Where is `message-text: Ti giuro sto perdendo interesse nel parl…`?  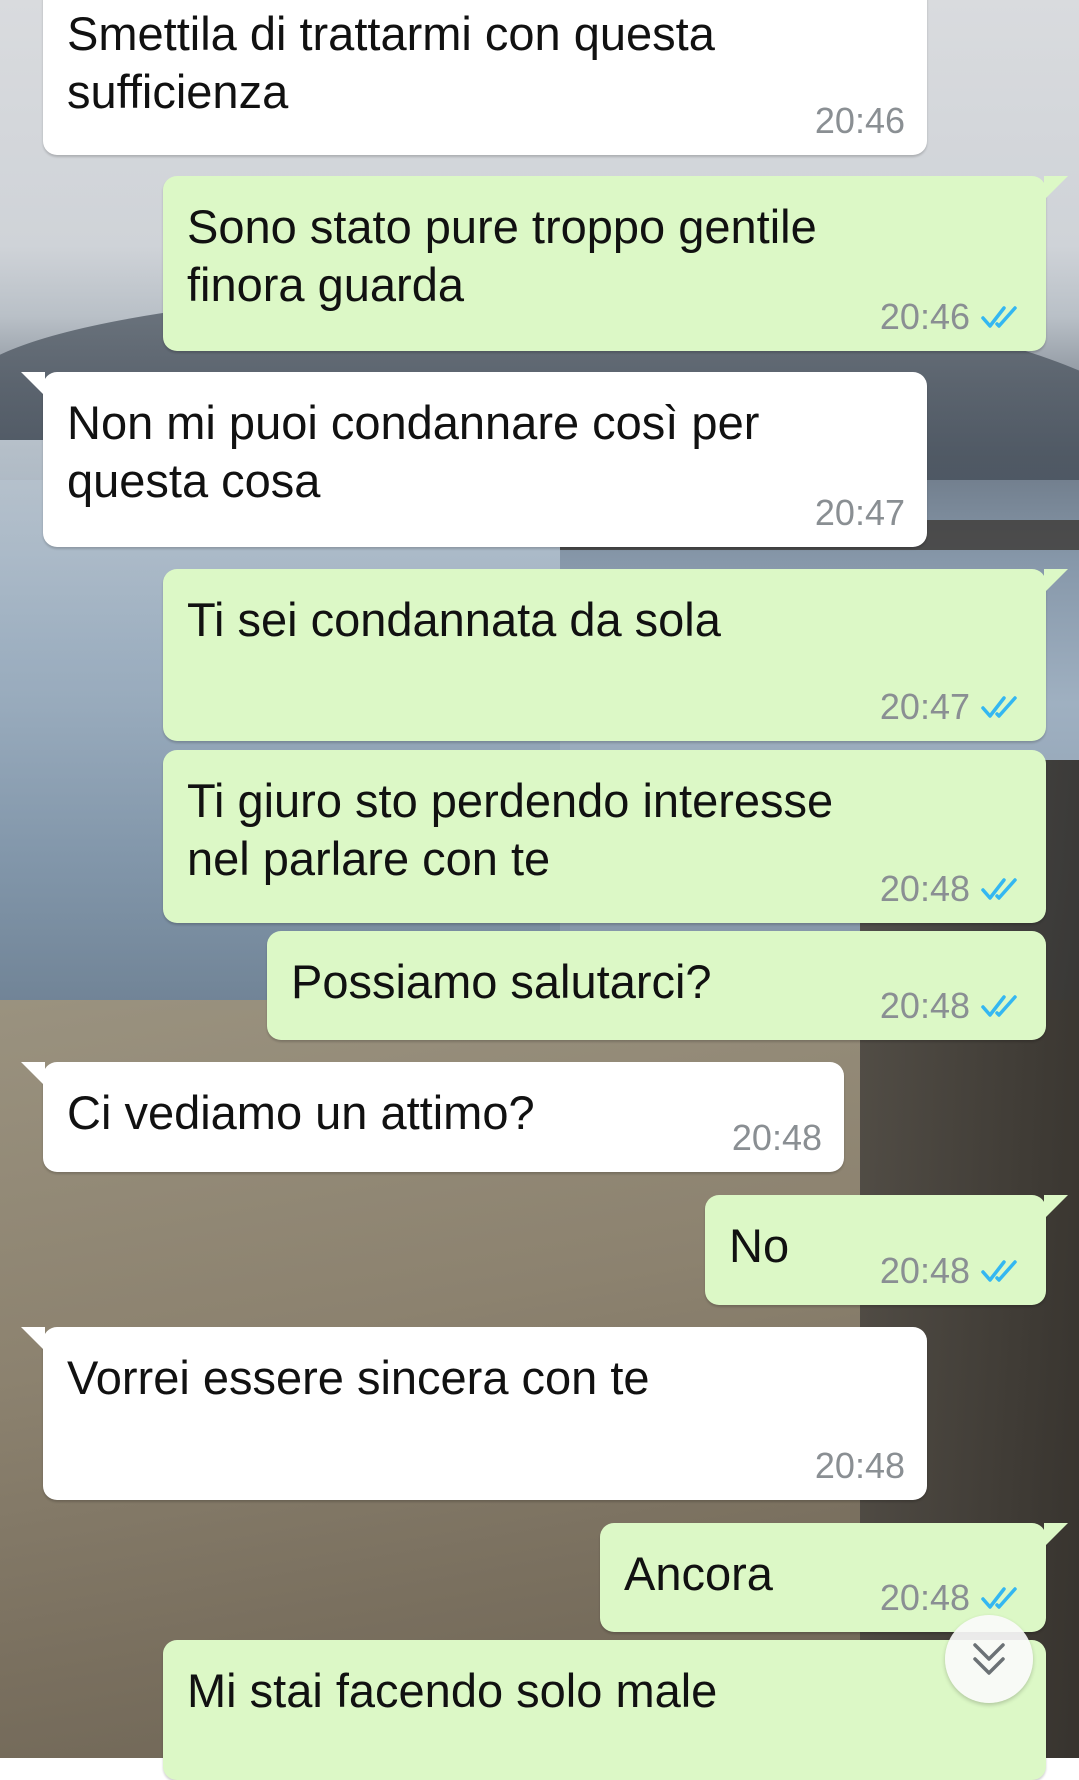
message-text: Ti giuro sto perdendo interesse nel parl… is located at coordinates (510, 829).